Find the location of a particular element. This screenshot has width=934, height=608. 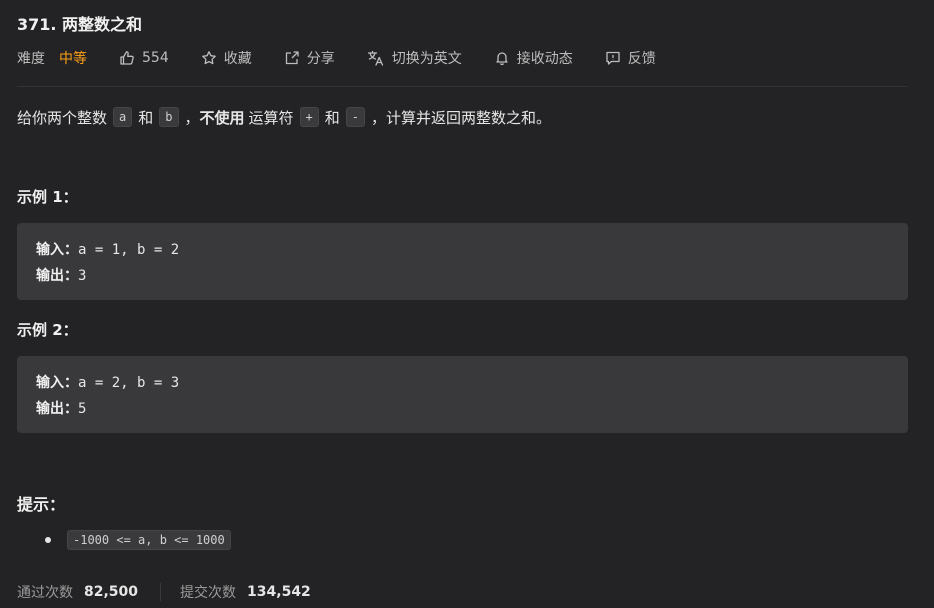

inline-code-minus: - is located at coordinates (355, 117).